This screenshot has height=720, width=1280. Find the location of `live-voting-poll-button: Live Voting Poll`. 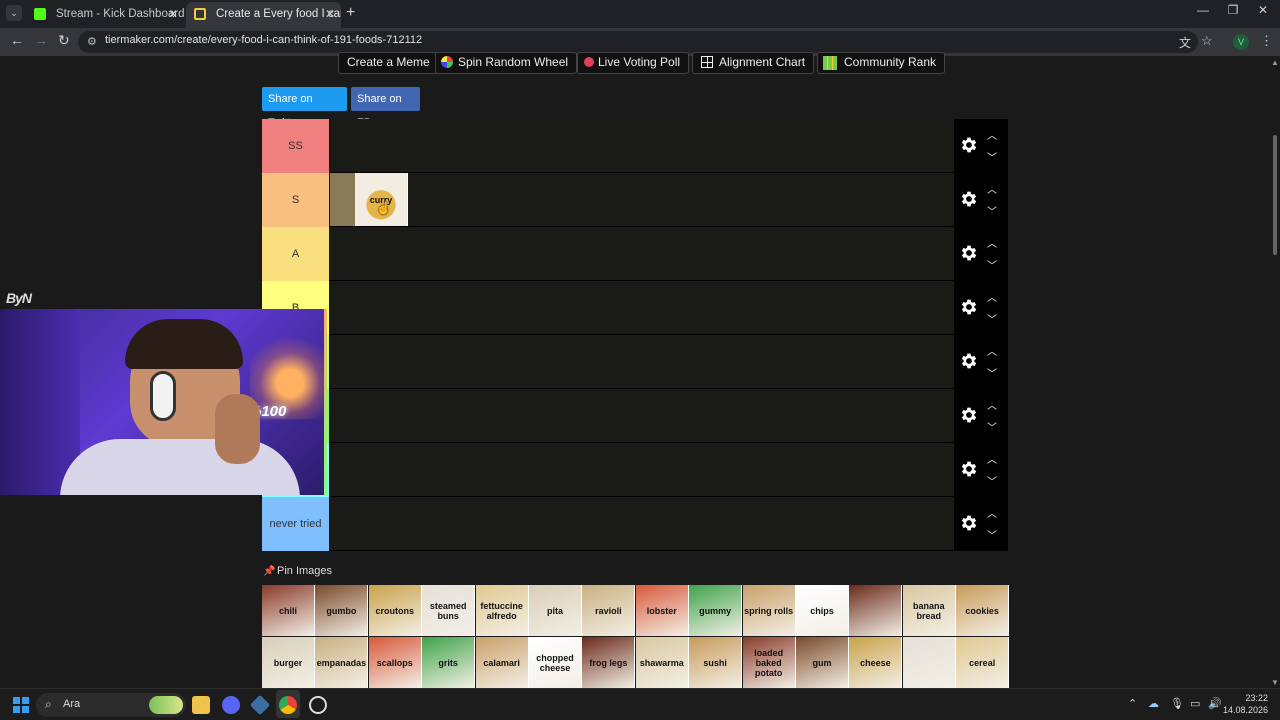

live-voting-poll-button: Live Voting Poll is located at coordinates (633, 63).